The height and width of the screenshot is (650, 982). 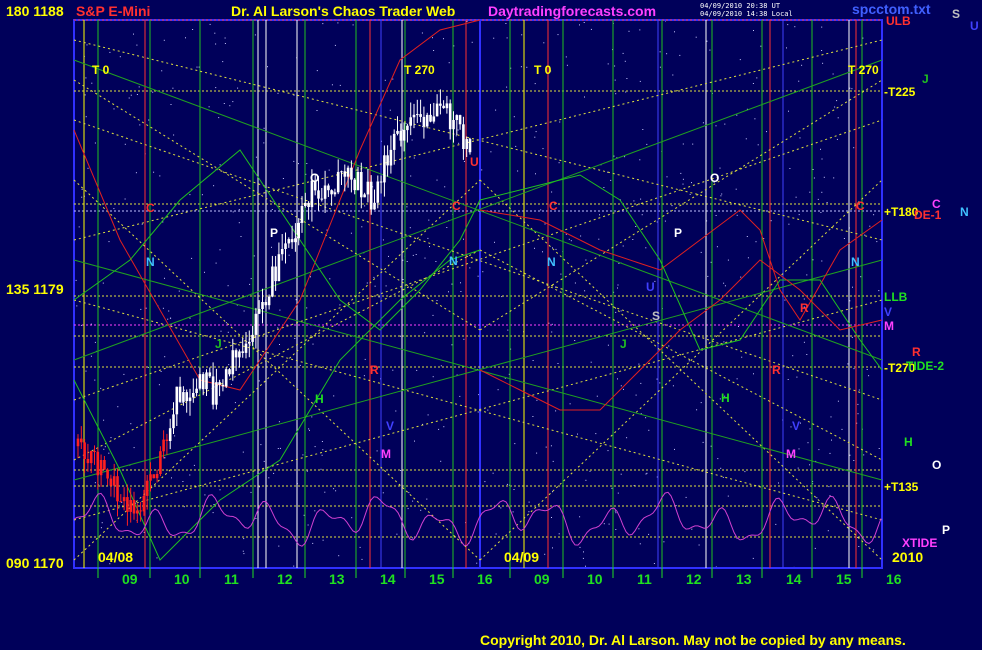 I want to click on right-label-m: M, so click(x=889, y=326).